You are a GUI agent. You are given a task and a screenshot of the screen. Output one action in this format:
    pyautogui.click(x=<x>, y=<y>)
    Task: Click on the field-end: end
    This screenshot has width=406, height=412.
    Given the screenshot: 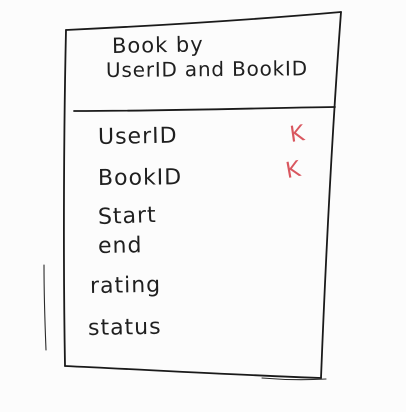 What is the action you would take?
    pyautogui.click(x=120, y=246)
    